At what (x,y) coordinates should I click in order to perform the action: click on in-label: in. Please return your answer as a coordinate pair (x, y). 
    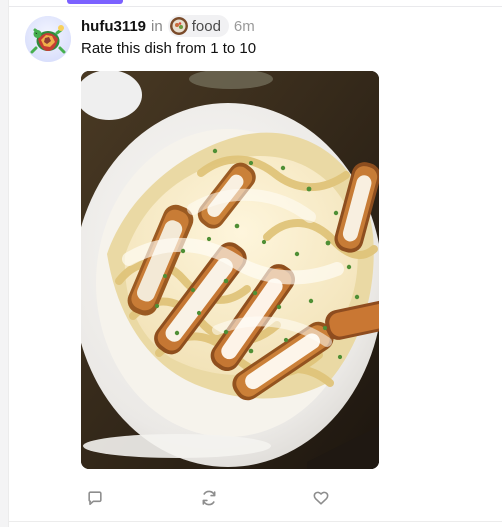
    Looking at the image, I should click on (157, 26).